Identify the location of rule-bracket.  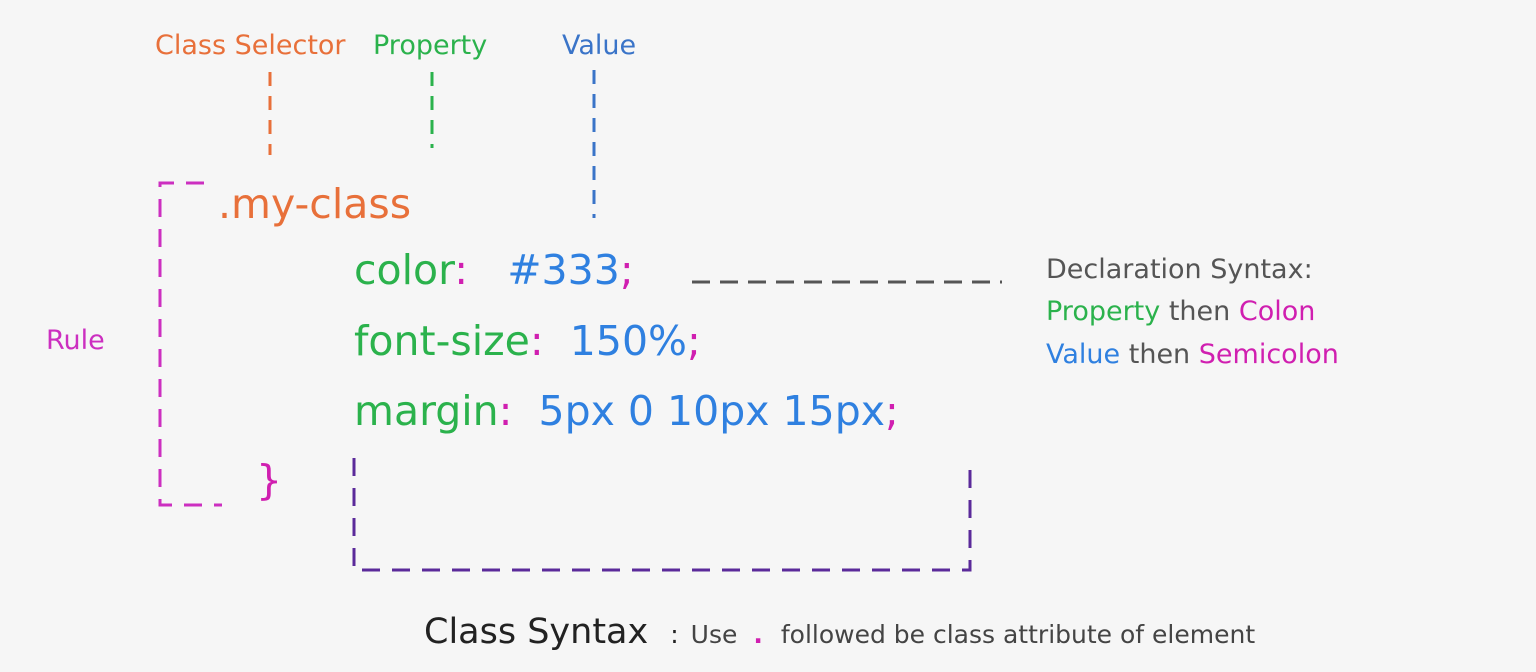
(190, 344).